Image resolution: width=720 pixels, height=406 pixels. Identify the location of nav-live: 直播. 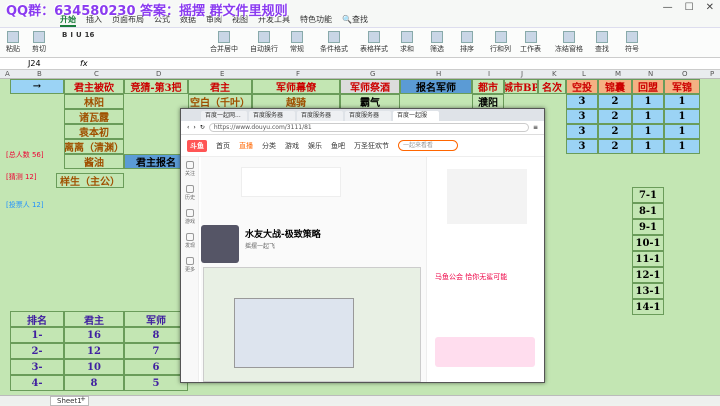
(246, 146).